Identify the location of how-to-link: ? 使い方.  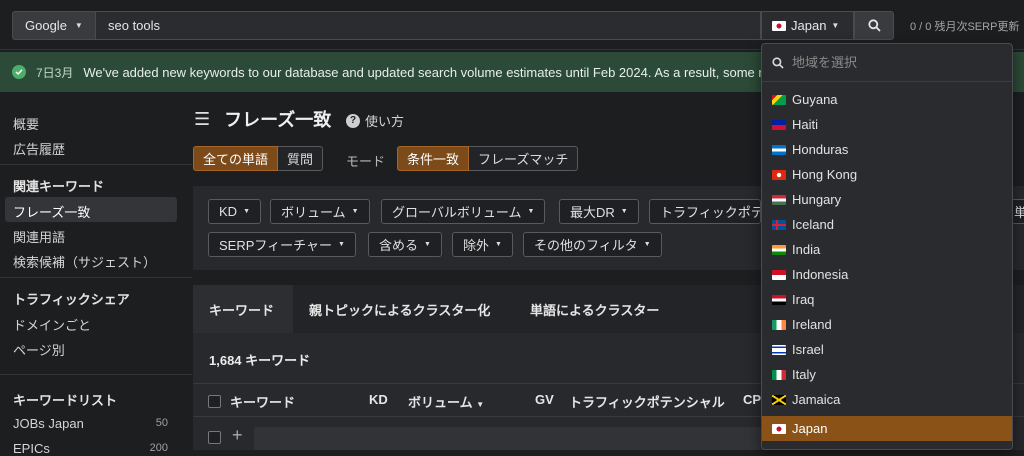
(375, 120).